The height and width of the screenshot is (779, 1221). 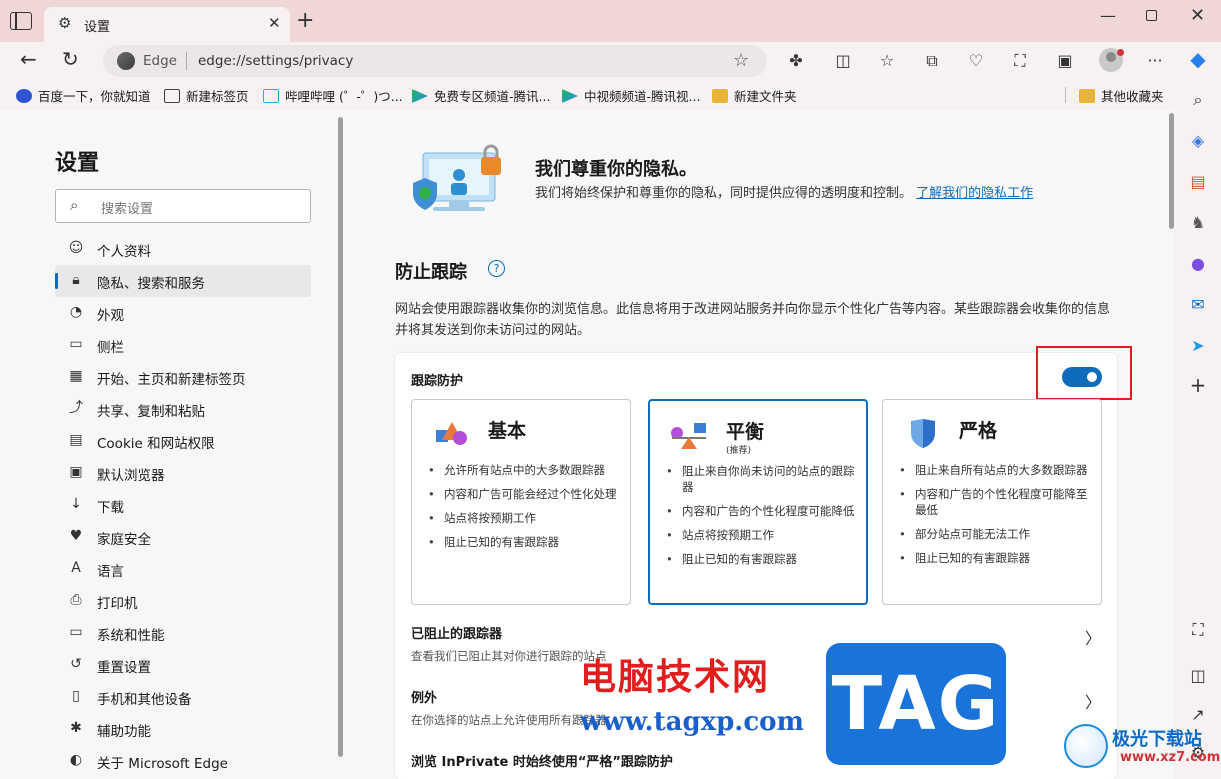 I want to click on copilot-icon: ◆, so click(x=1198, y=59).